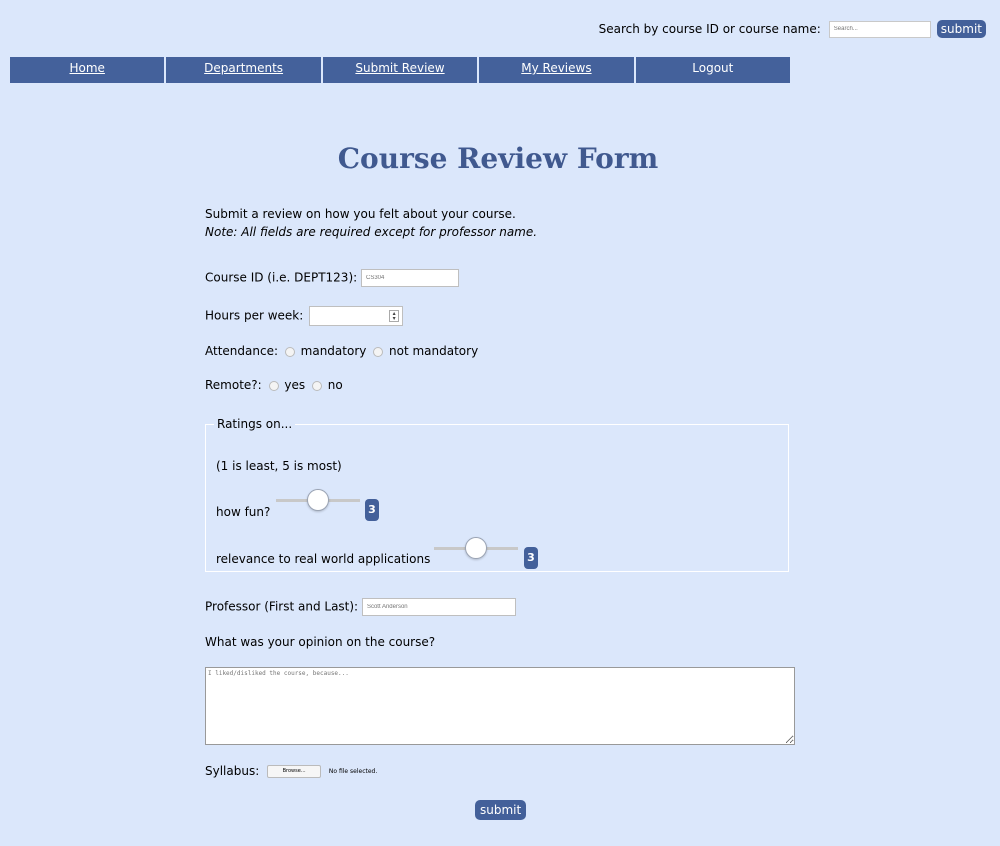  I want to click on hours-input: ▴ ▾, so click(356, 316).